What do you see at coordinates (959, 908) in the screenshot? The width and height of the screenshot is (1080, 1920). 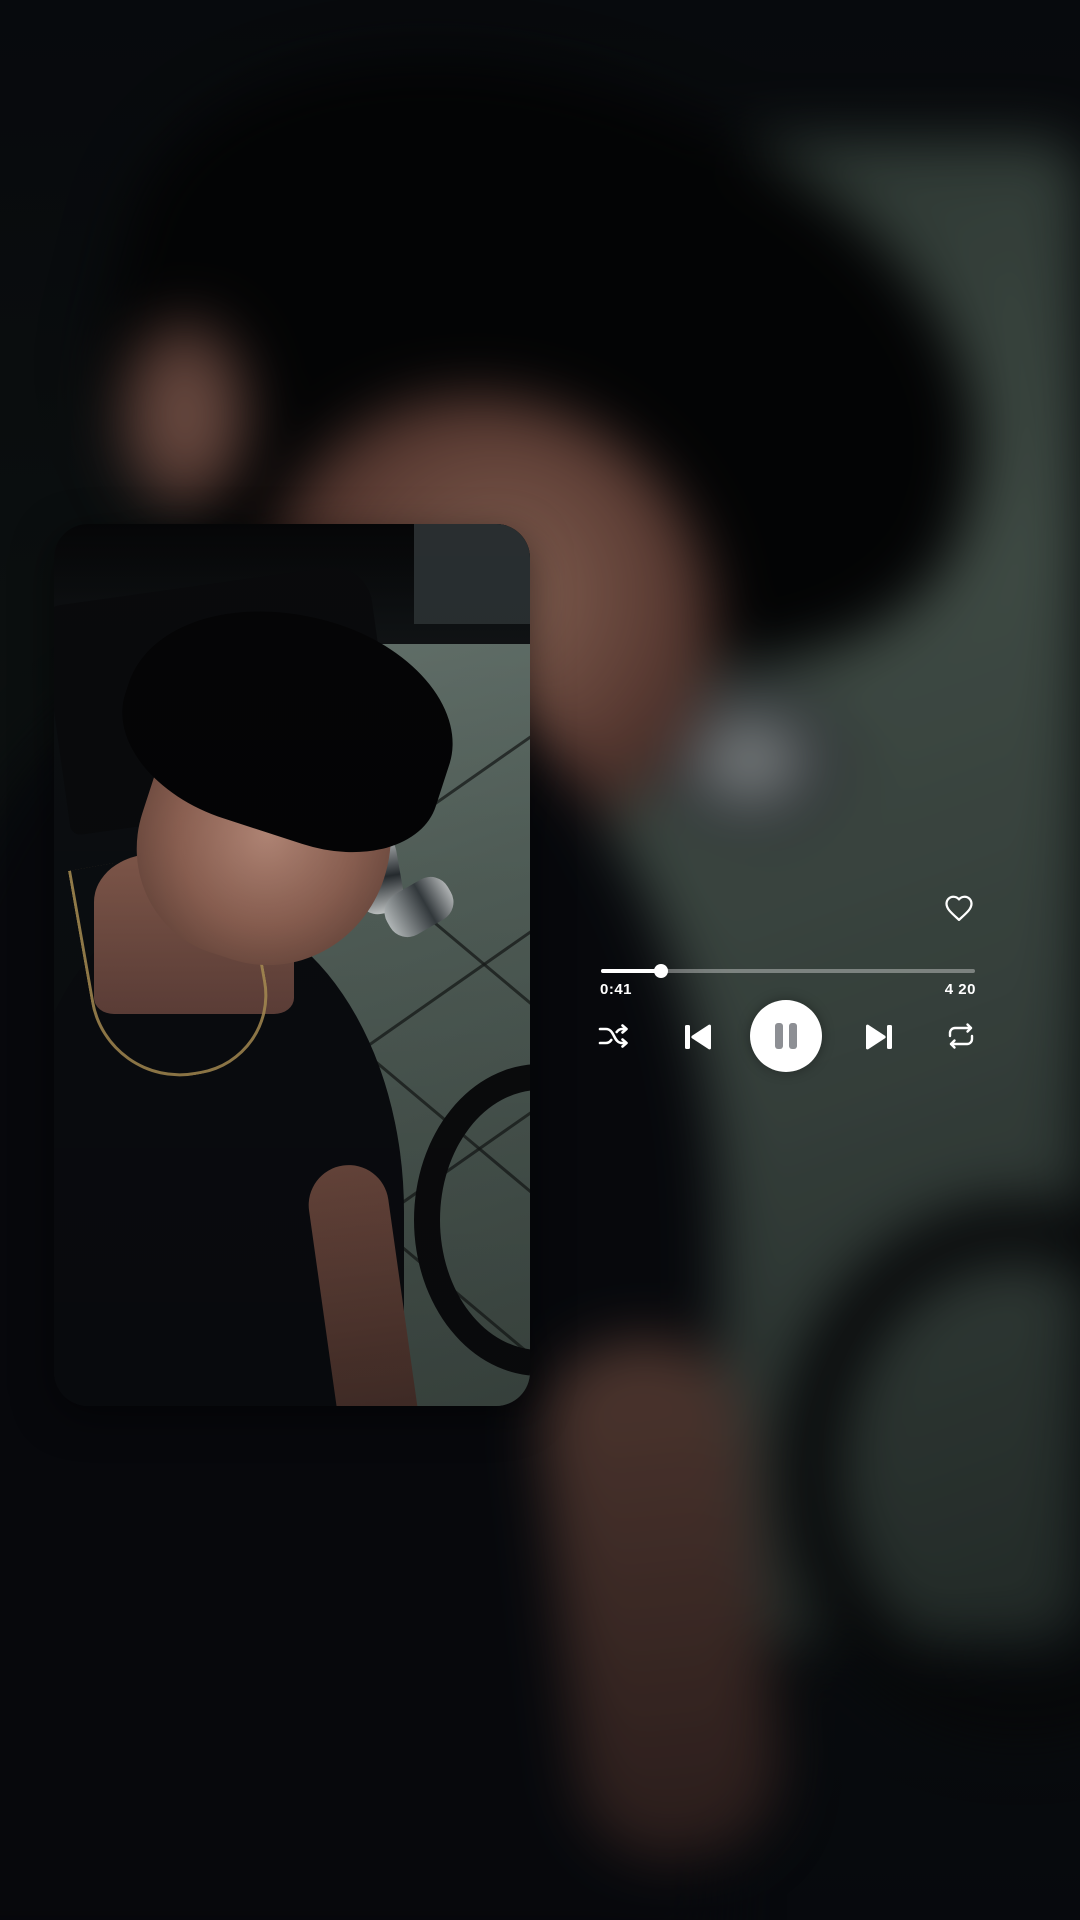 I see `like-heart-icon` at bounding box center [959, 908].